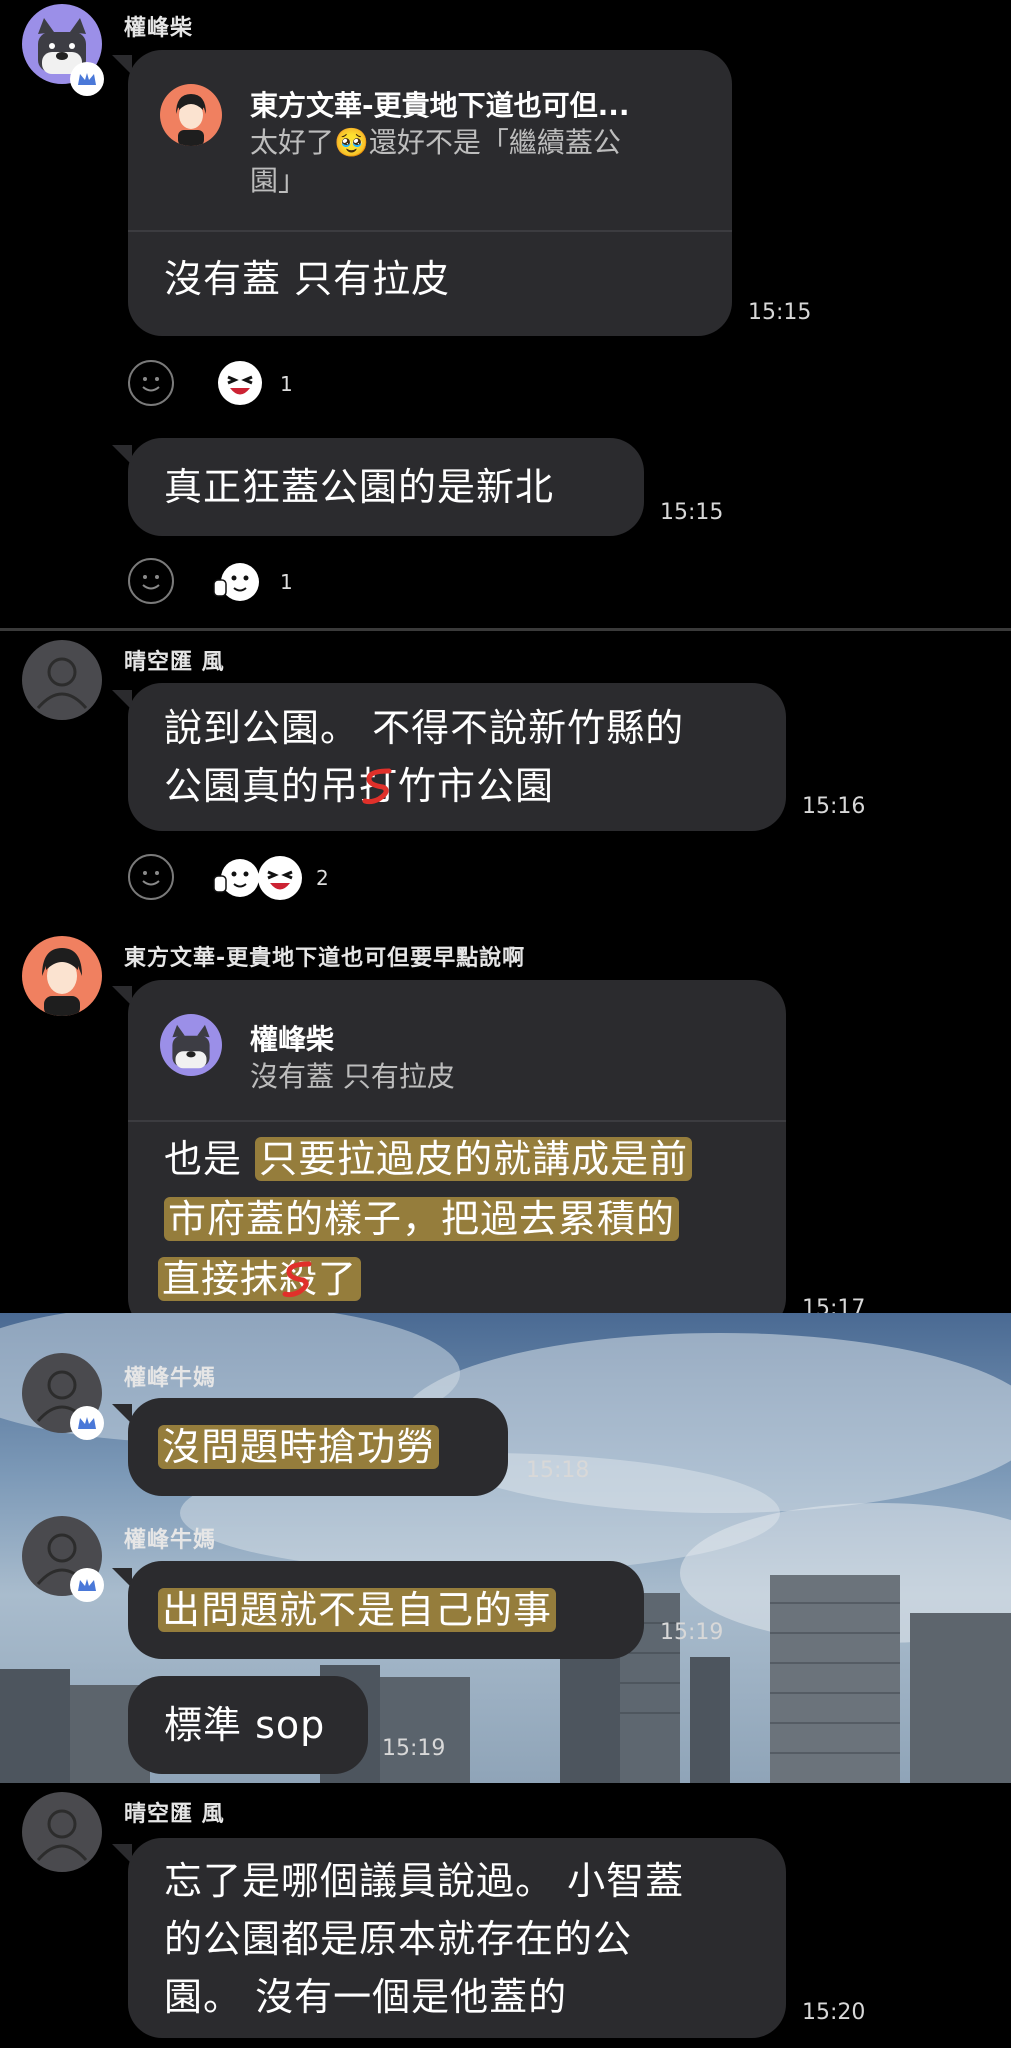 The image size is (1011, 2048). What do you see at coordinates (325, 958) in the screenshot?
I see `sender-name: 東方文華-更貴地下道也可但要早點說啊` at bounding box center [325, 958].